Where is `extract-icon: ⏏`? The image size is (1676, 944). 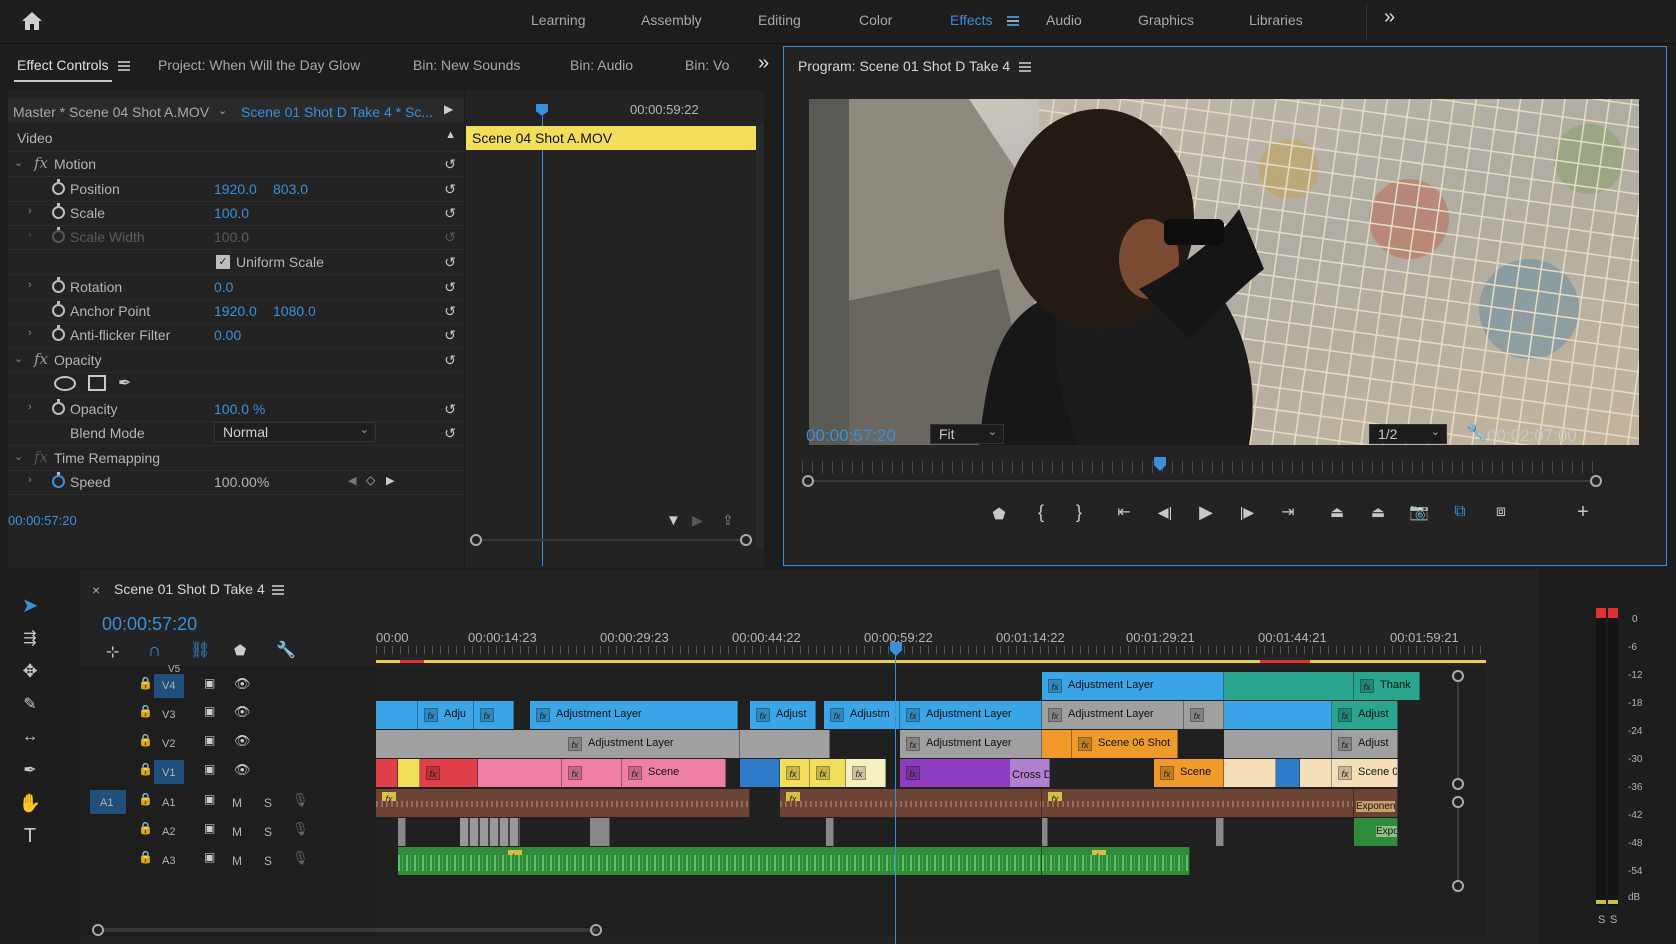 extract-icon: ⏏ is located at coordinates (1378, 512).